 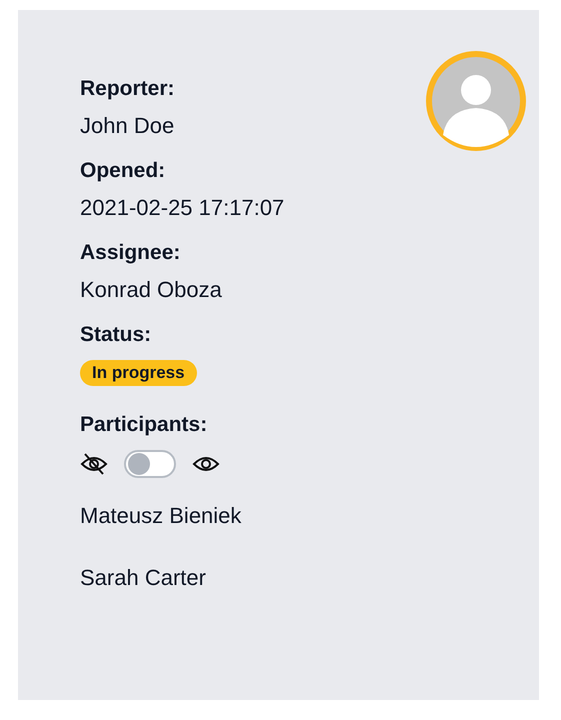 I want to click on field-value: Konrad Oboza, so click(x=151, y=290).